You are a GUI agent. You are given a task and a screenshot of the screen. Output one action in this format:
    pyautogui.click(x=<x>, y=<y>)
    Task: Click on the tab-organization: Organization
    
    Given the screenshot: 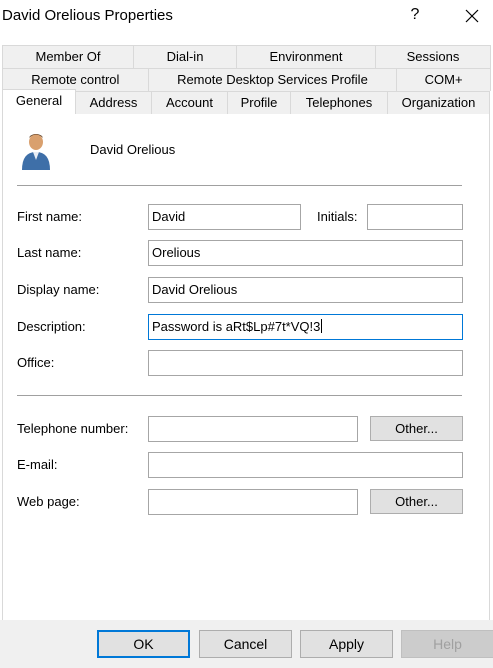 What is the action you would take?
    pyautogui.click(x=438, y=102)
    